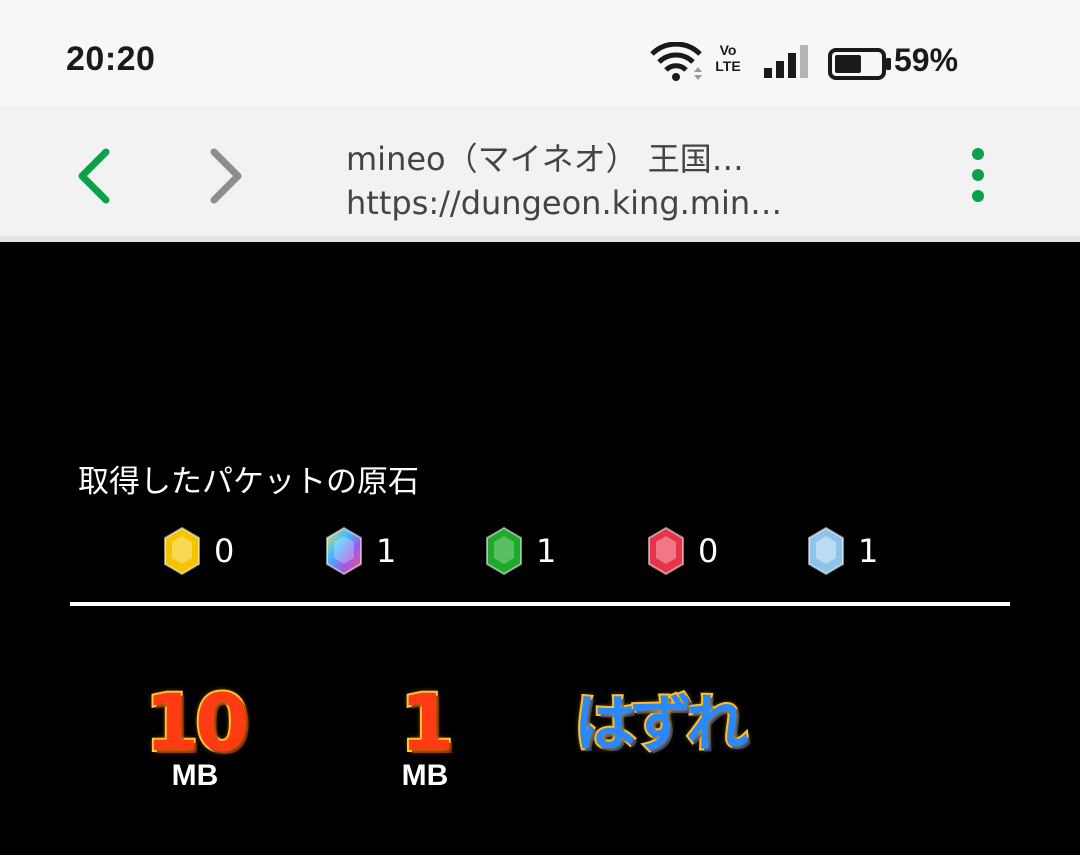 The width and height of the screenshot is (1080, 855). Describe the element at coordinates (504, 551) in the screenshot. I see `green-gem-icon` at that location.